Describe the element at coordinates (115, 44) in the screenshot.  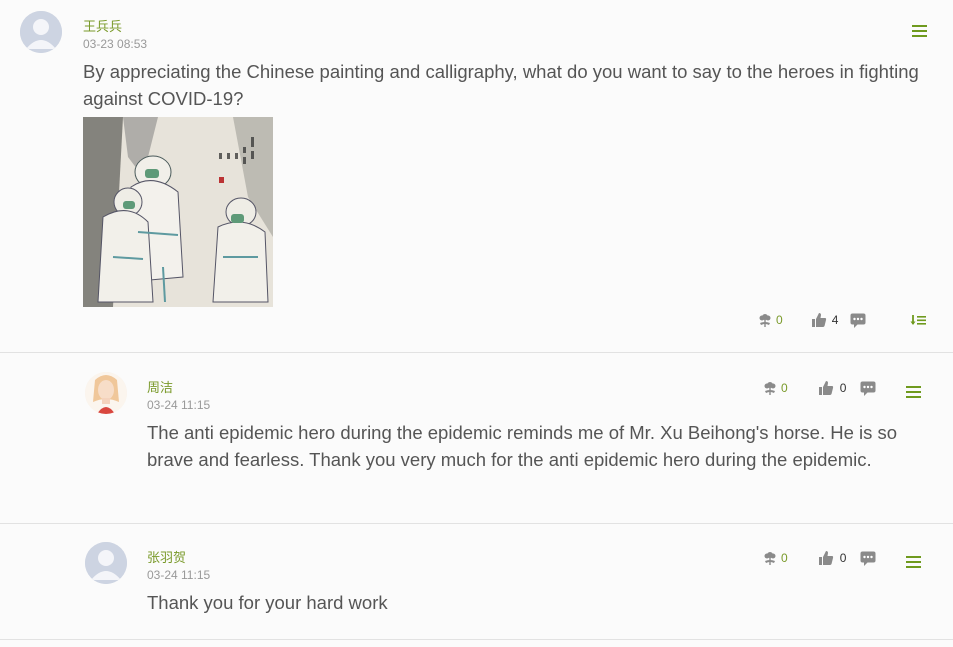
I see `post-time: 03-23 08:53` at that location.